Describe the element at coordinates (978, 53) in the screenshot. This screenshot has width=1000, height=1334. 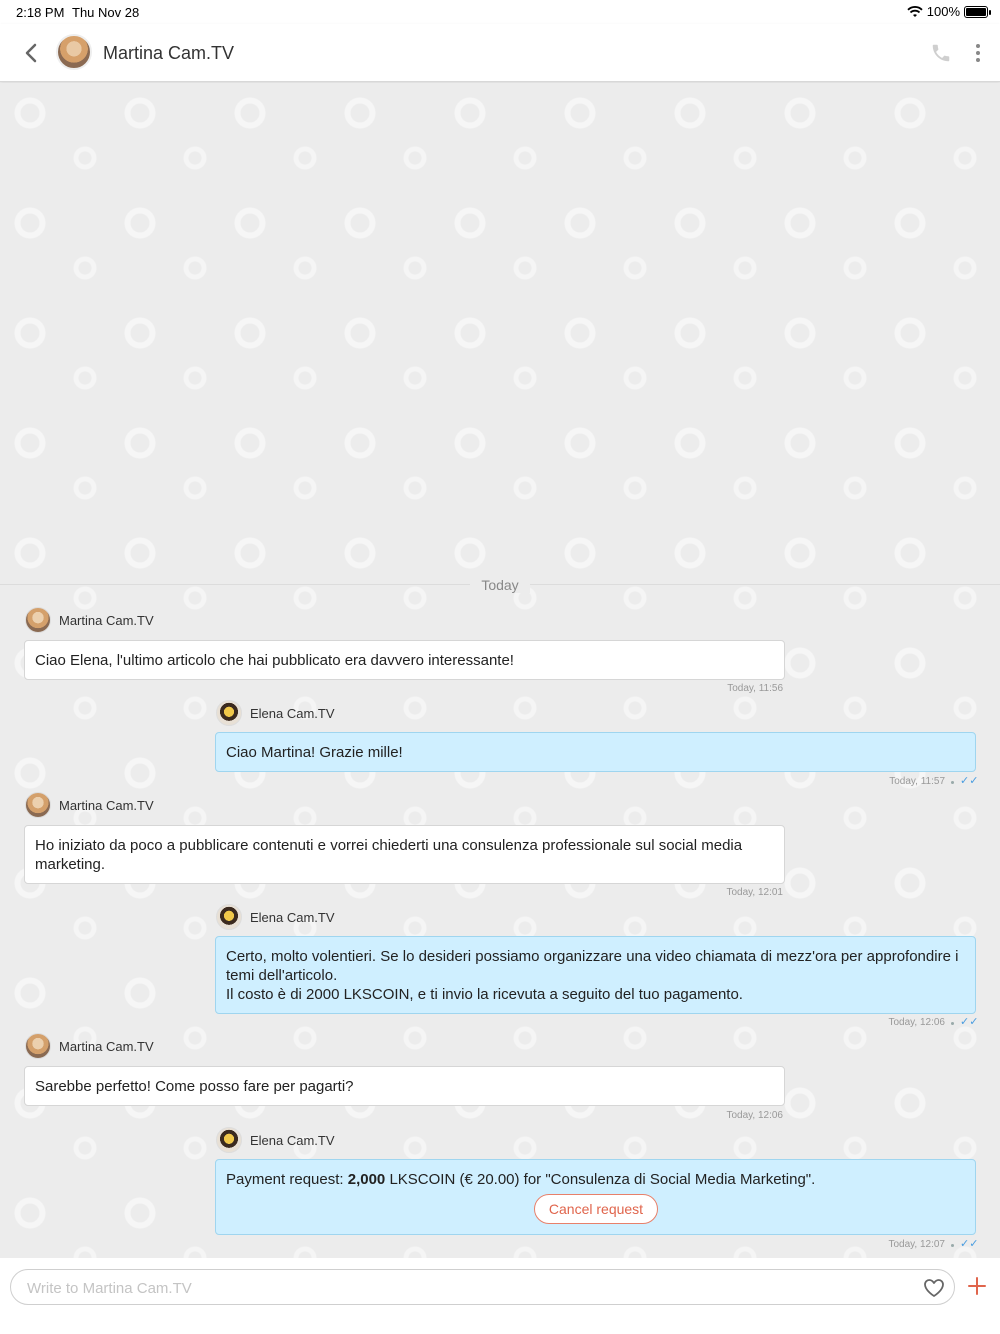
I see `more-options-icon` at that location.